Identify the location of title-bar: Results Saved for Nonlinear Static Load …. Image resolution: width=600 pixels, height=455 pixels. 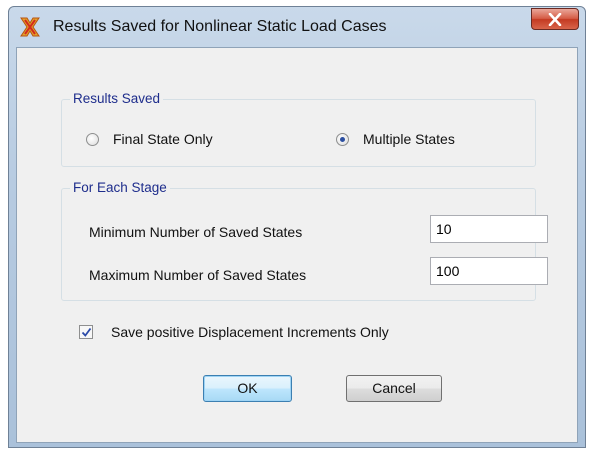
(297, 27).